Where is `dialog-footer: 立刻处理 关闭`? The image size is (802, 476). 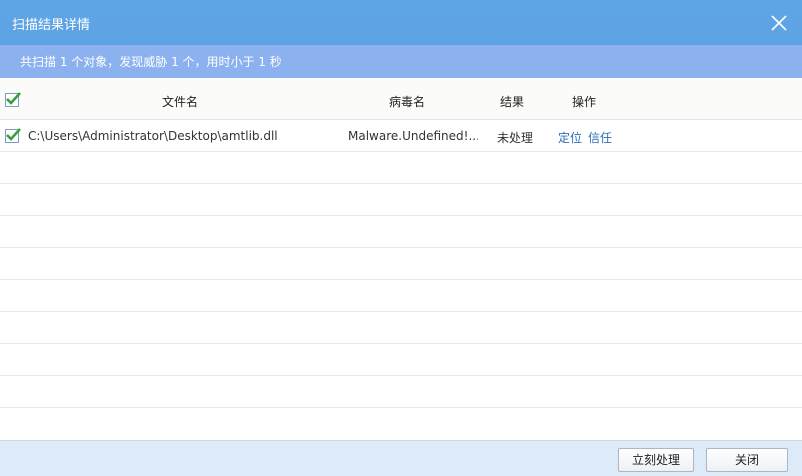 dialog-footer: 立刻处理 关闭 is located at coordinates (401, 458).